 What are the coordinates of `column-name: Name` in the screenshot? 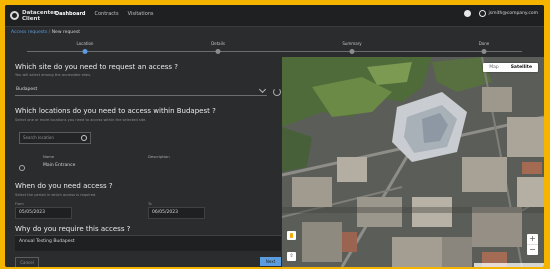 It's located at (49, 156).